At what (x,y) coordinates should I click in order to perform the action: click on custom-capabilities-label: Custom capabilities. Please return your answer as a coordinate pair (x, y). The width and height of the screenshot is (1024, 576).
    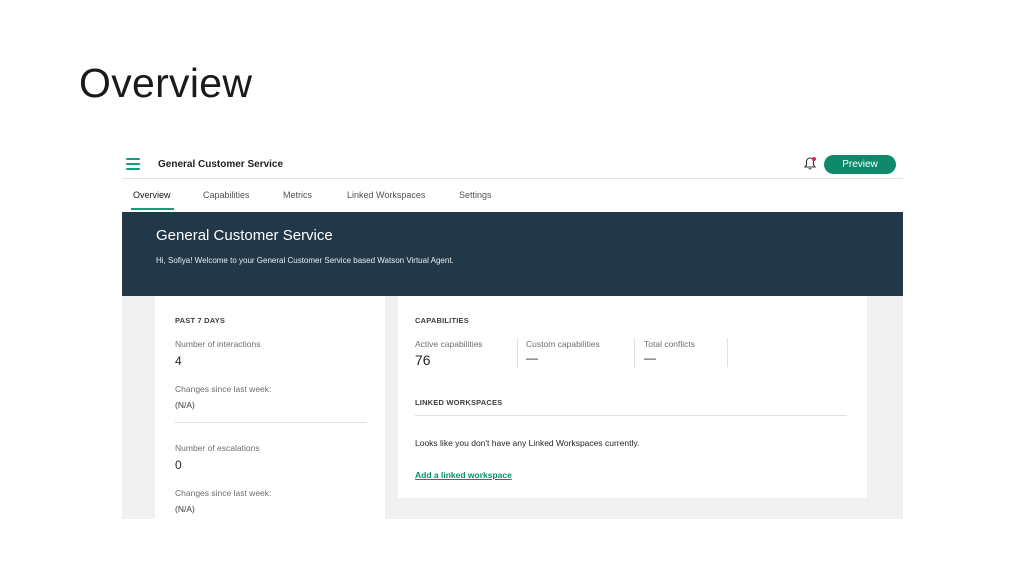
    Looking at the image, I should click on (563, 344).